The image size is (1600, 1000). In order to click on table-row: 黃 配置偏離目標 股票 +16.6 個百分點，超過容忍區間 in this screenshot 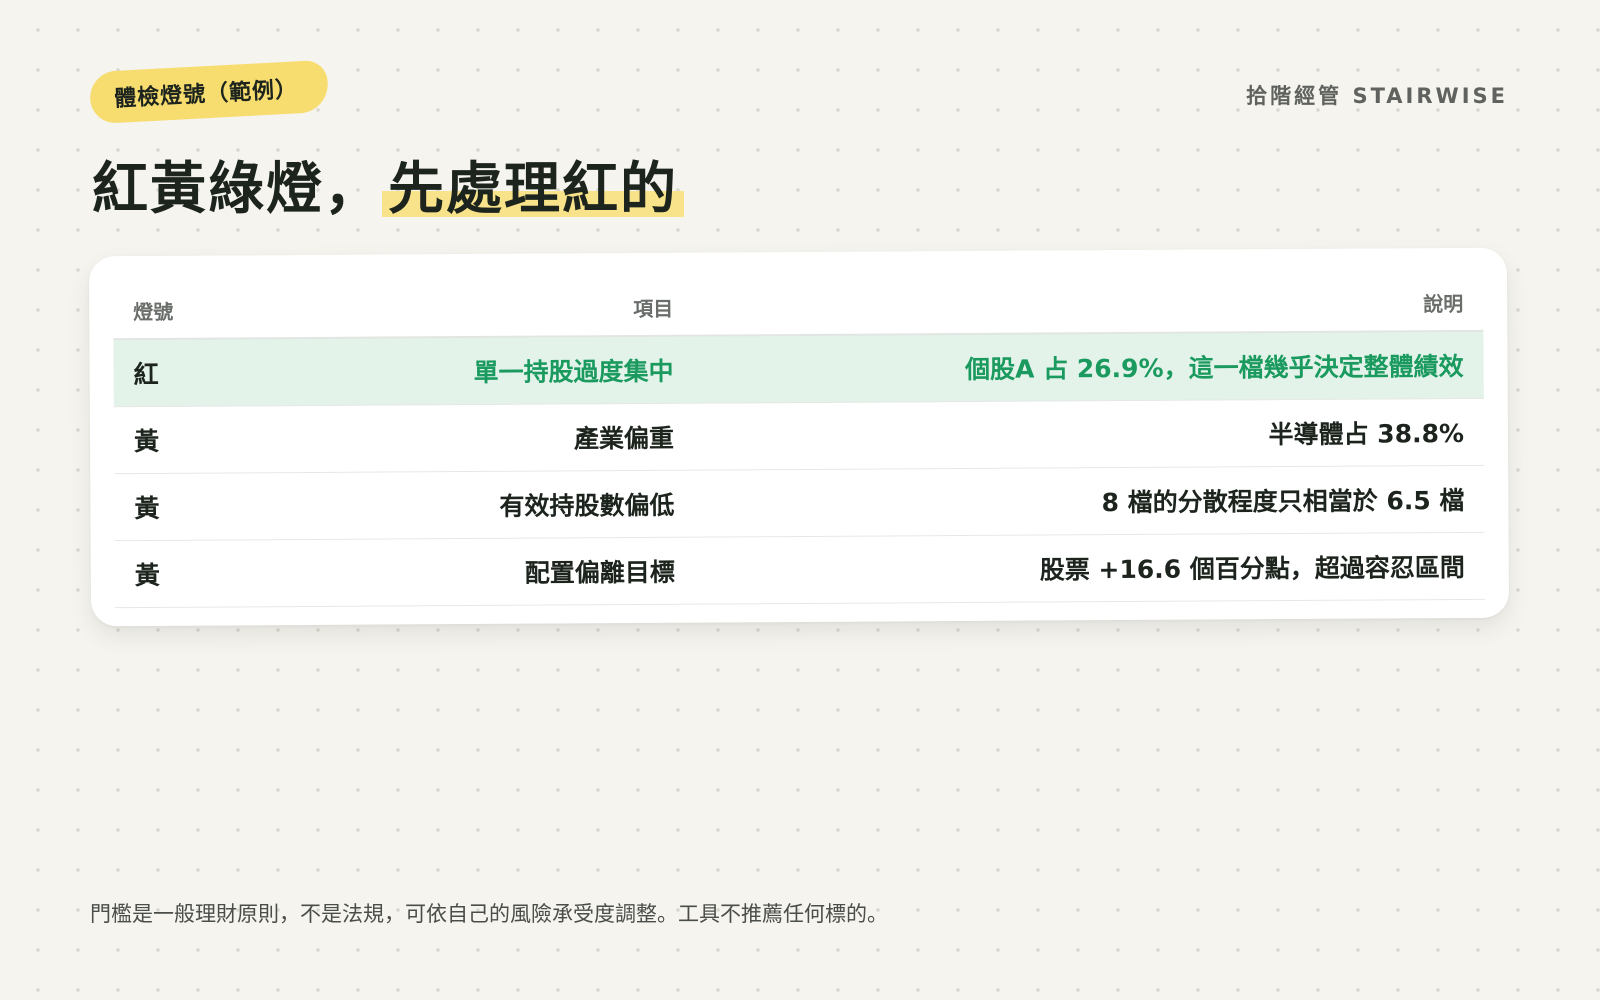, I will do `click(800, 570)`.